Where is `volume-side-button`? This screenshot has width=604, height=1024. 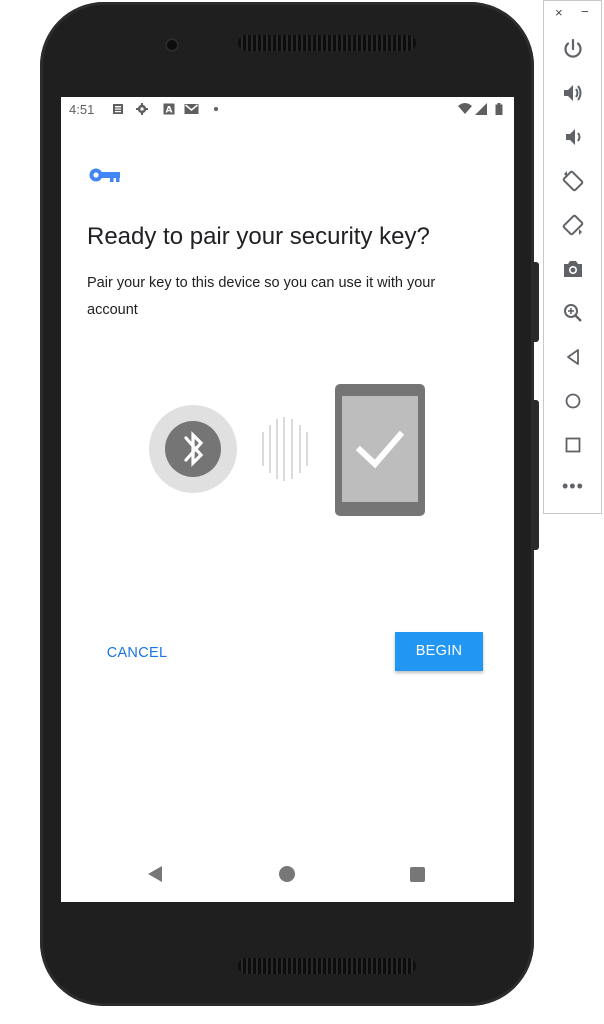
volume-side-button is located at coordinates (536, 475).